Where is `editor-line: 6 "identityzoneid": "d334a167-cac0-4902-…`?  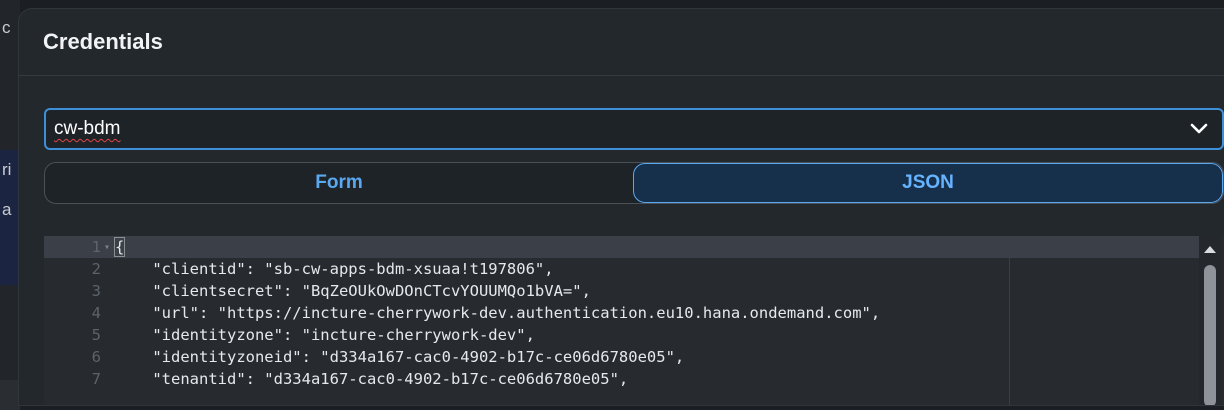
editor-line: 6 "identityzoneid": "d334a167-cac0-4902-… is located at coordinates (624, 357).